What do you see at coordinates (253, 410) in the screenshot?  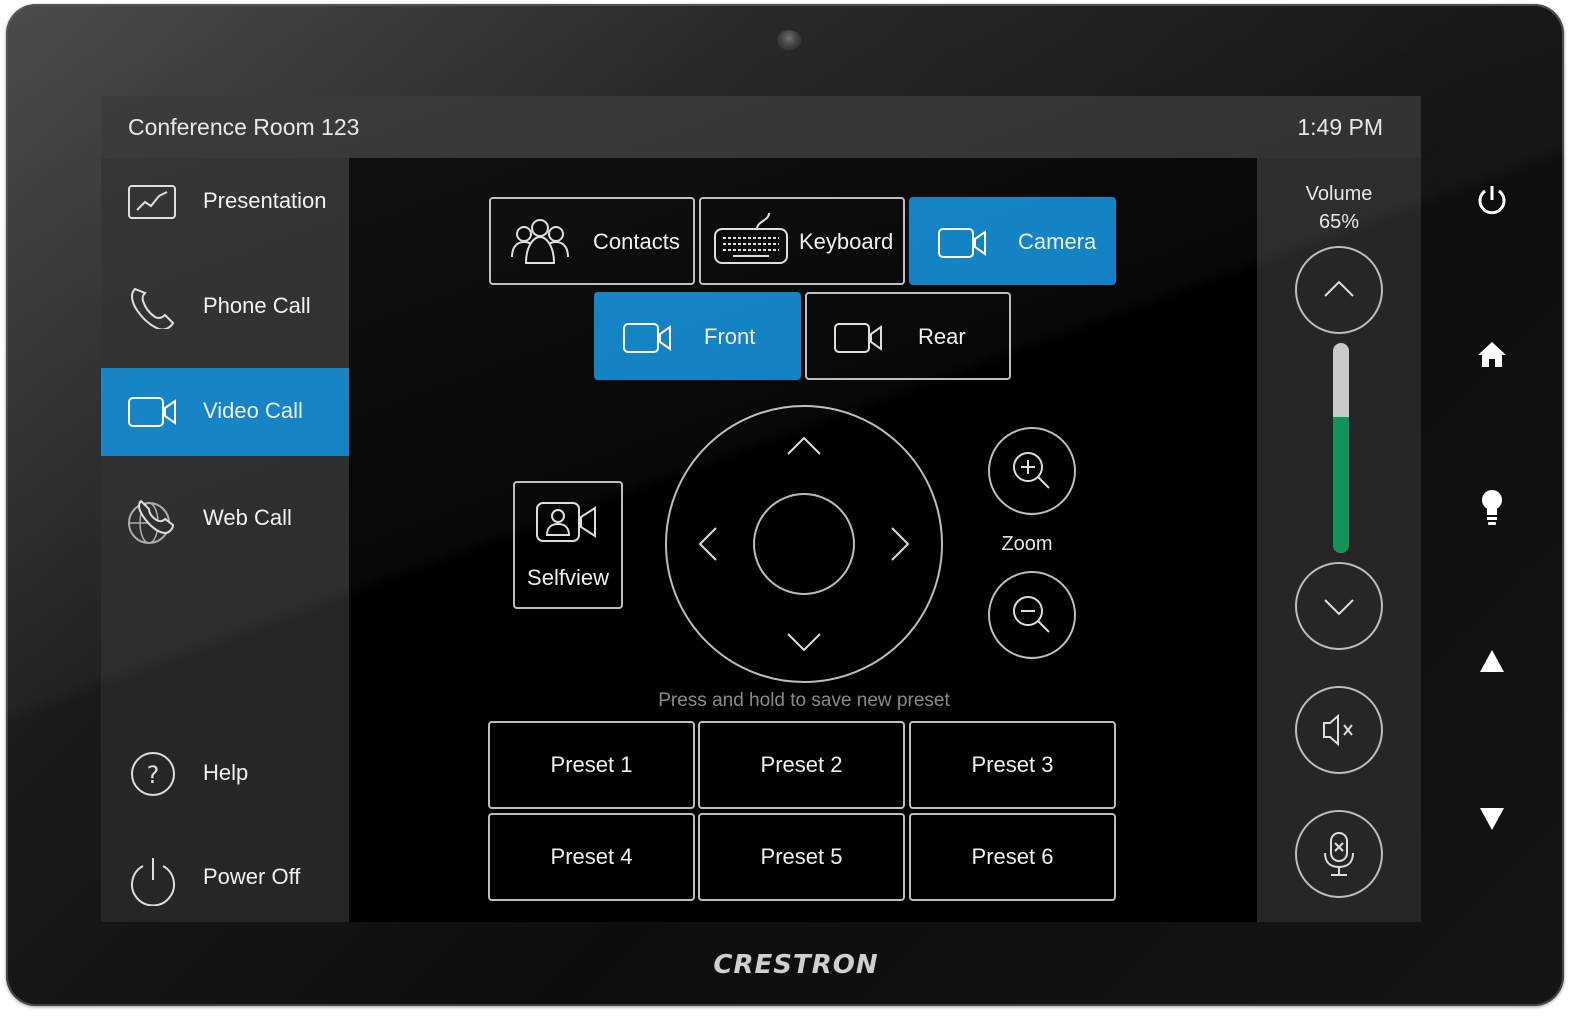 I see `sidebar-item-label: Video Call` at bounding box center [253, 410].